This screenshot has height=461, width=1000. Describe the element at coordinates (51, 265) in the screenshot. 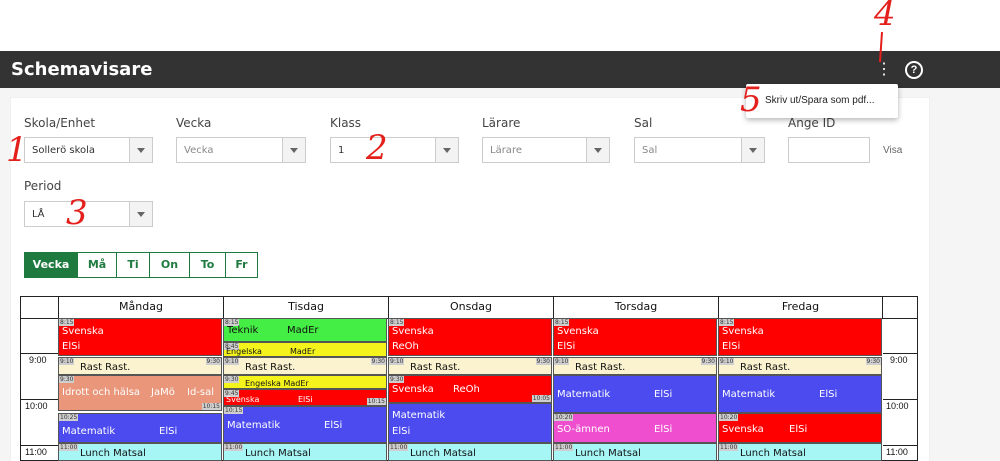

I see `tab-week: Vecka` at that location.